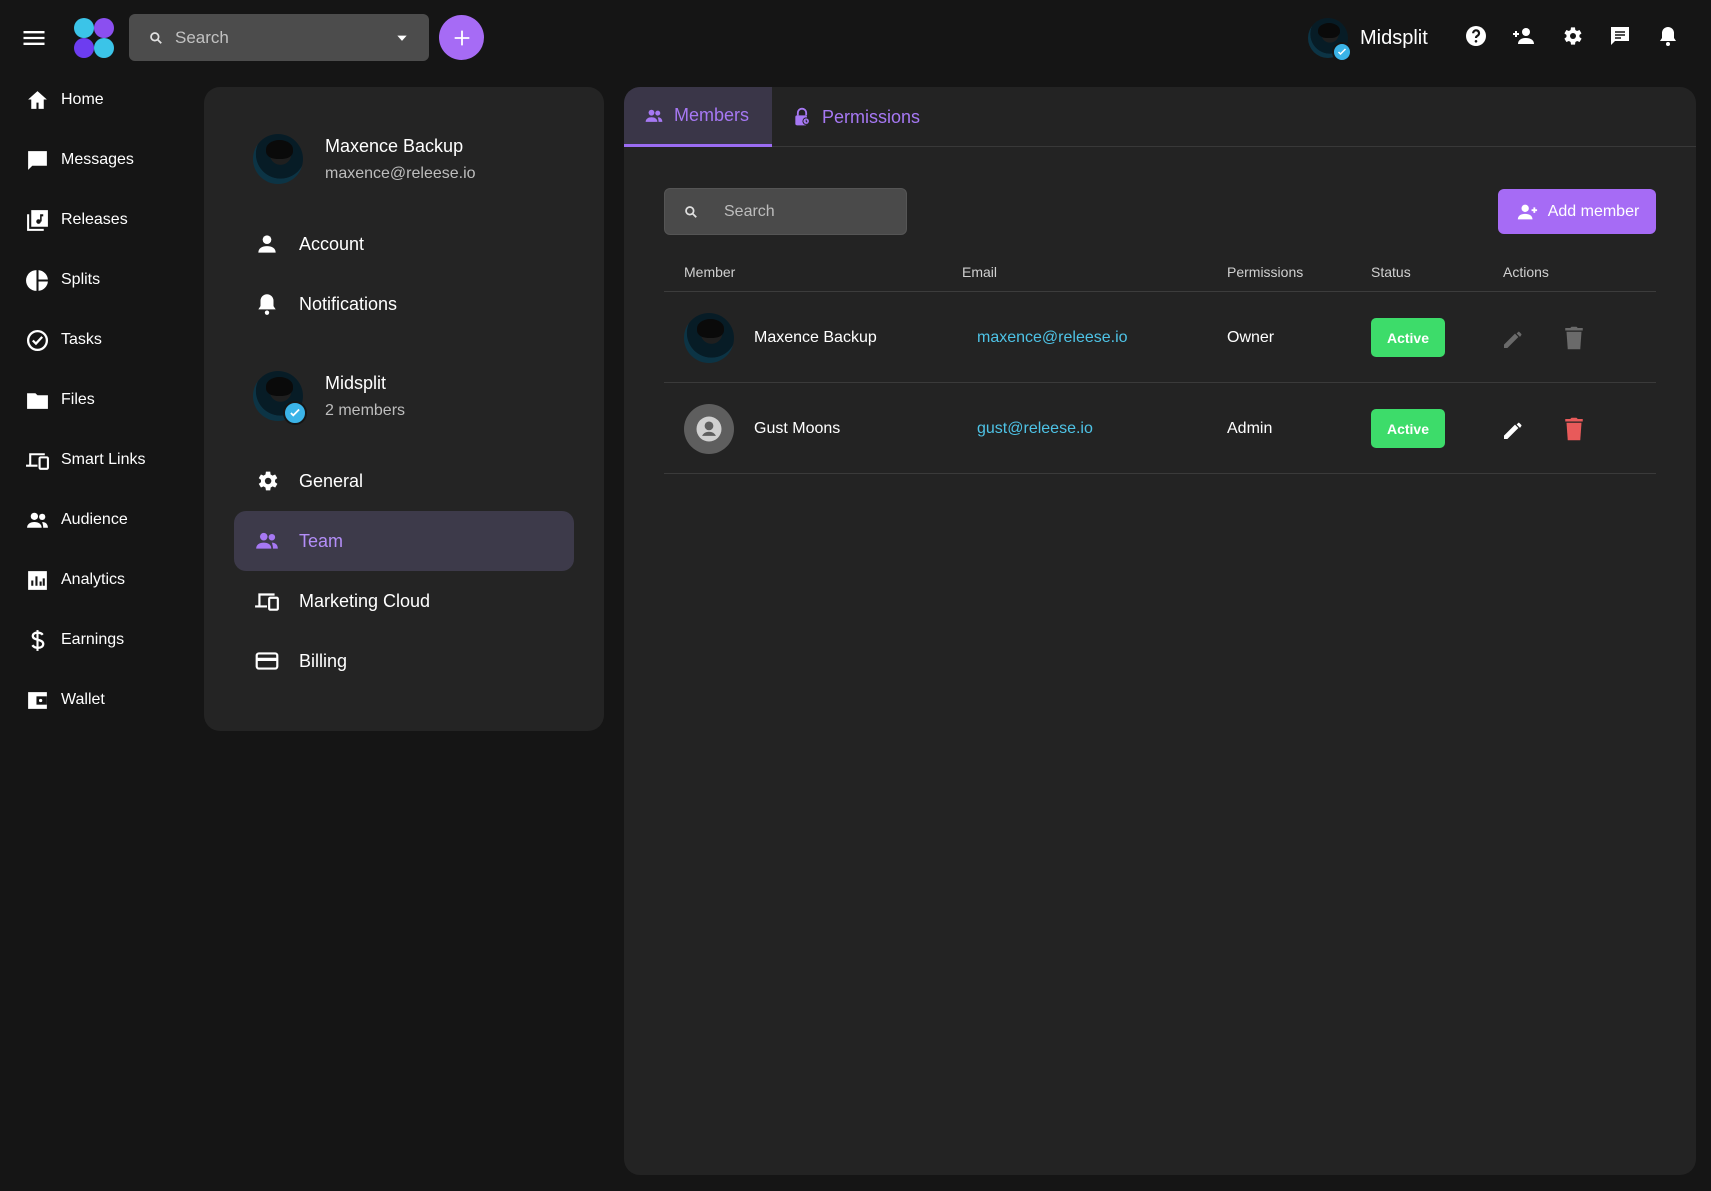  I want to click on settings-item-marketing-cloud: Marketing Cloud, so click(404, 601).